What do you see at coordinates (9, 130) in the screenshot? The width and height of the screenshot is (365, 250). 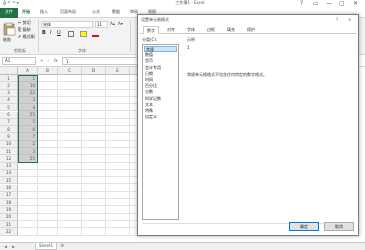 I see `row-header: 8` at bounding box center [9, 130].